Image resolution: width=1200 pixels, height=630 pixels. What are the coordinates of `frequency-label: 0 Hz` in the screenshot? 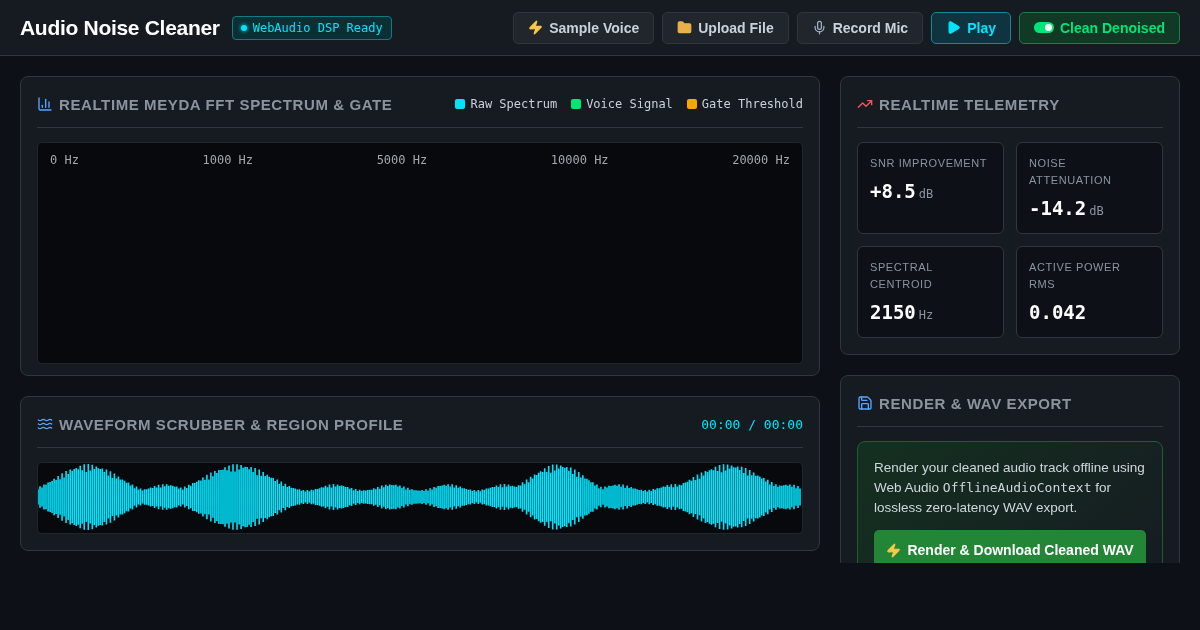 It's located at (64, 160).